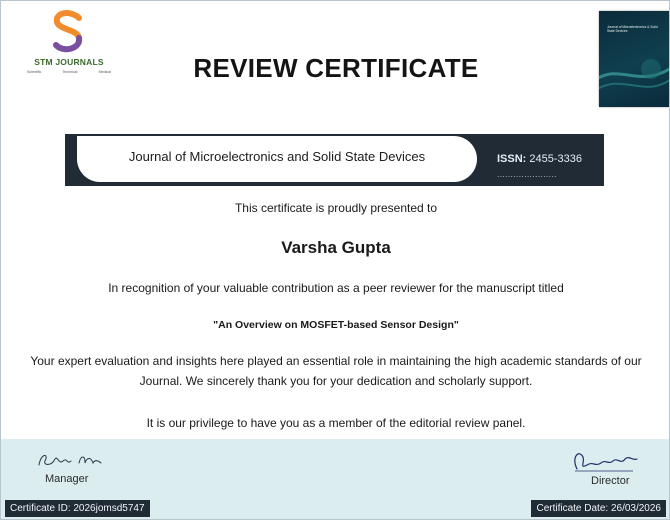 This screenshot has height=520, width=670. What do you see at coordinates (336, 208) in the screenshot?
I see `presented-text: This certificate is proudly presented to` at bounding box center [336, 208].